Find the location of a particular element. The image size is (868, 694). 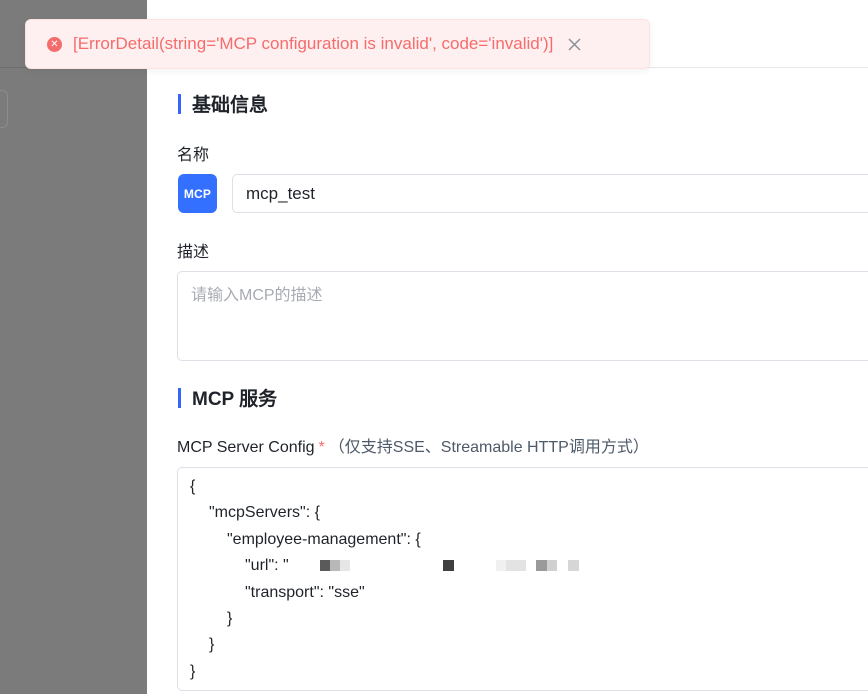

basic-info-title-text: 基础信息 is located at coordinates (230, 105).